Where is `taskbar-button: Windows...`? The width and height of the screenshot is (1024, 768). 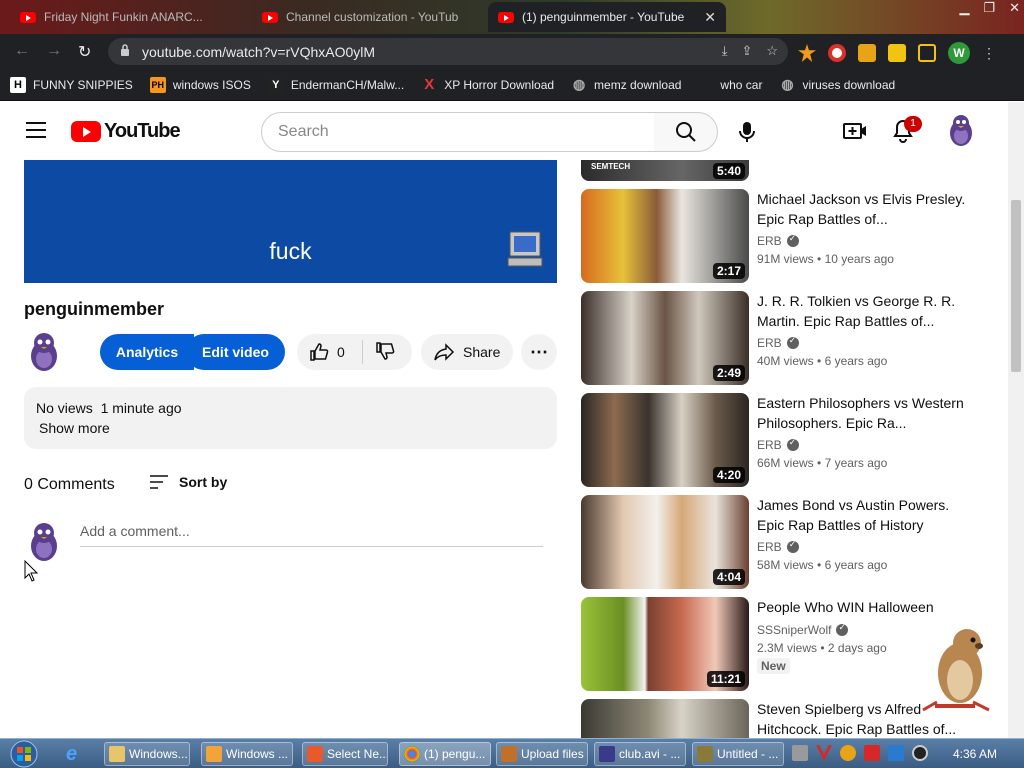 taskbar-button: Windows... is located at coordinates (147, 754).